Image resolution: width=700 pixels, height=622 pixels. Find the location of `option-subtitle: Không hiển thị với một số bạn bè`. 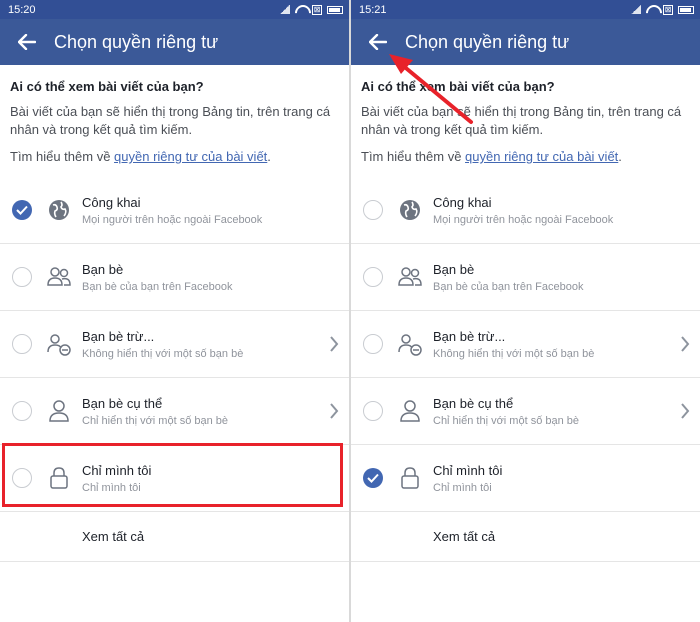

option-subtitle: Không hiển thị với một số bạn bè is located at coordinates (163, 354).